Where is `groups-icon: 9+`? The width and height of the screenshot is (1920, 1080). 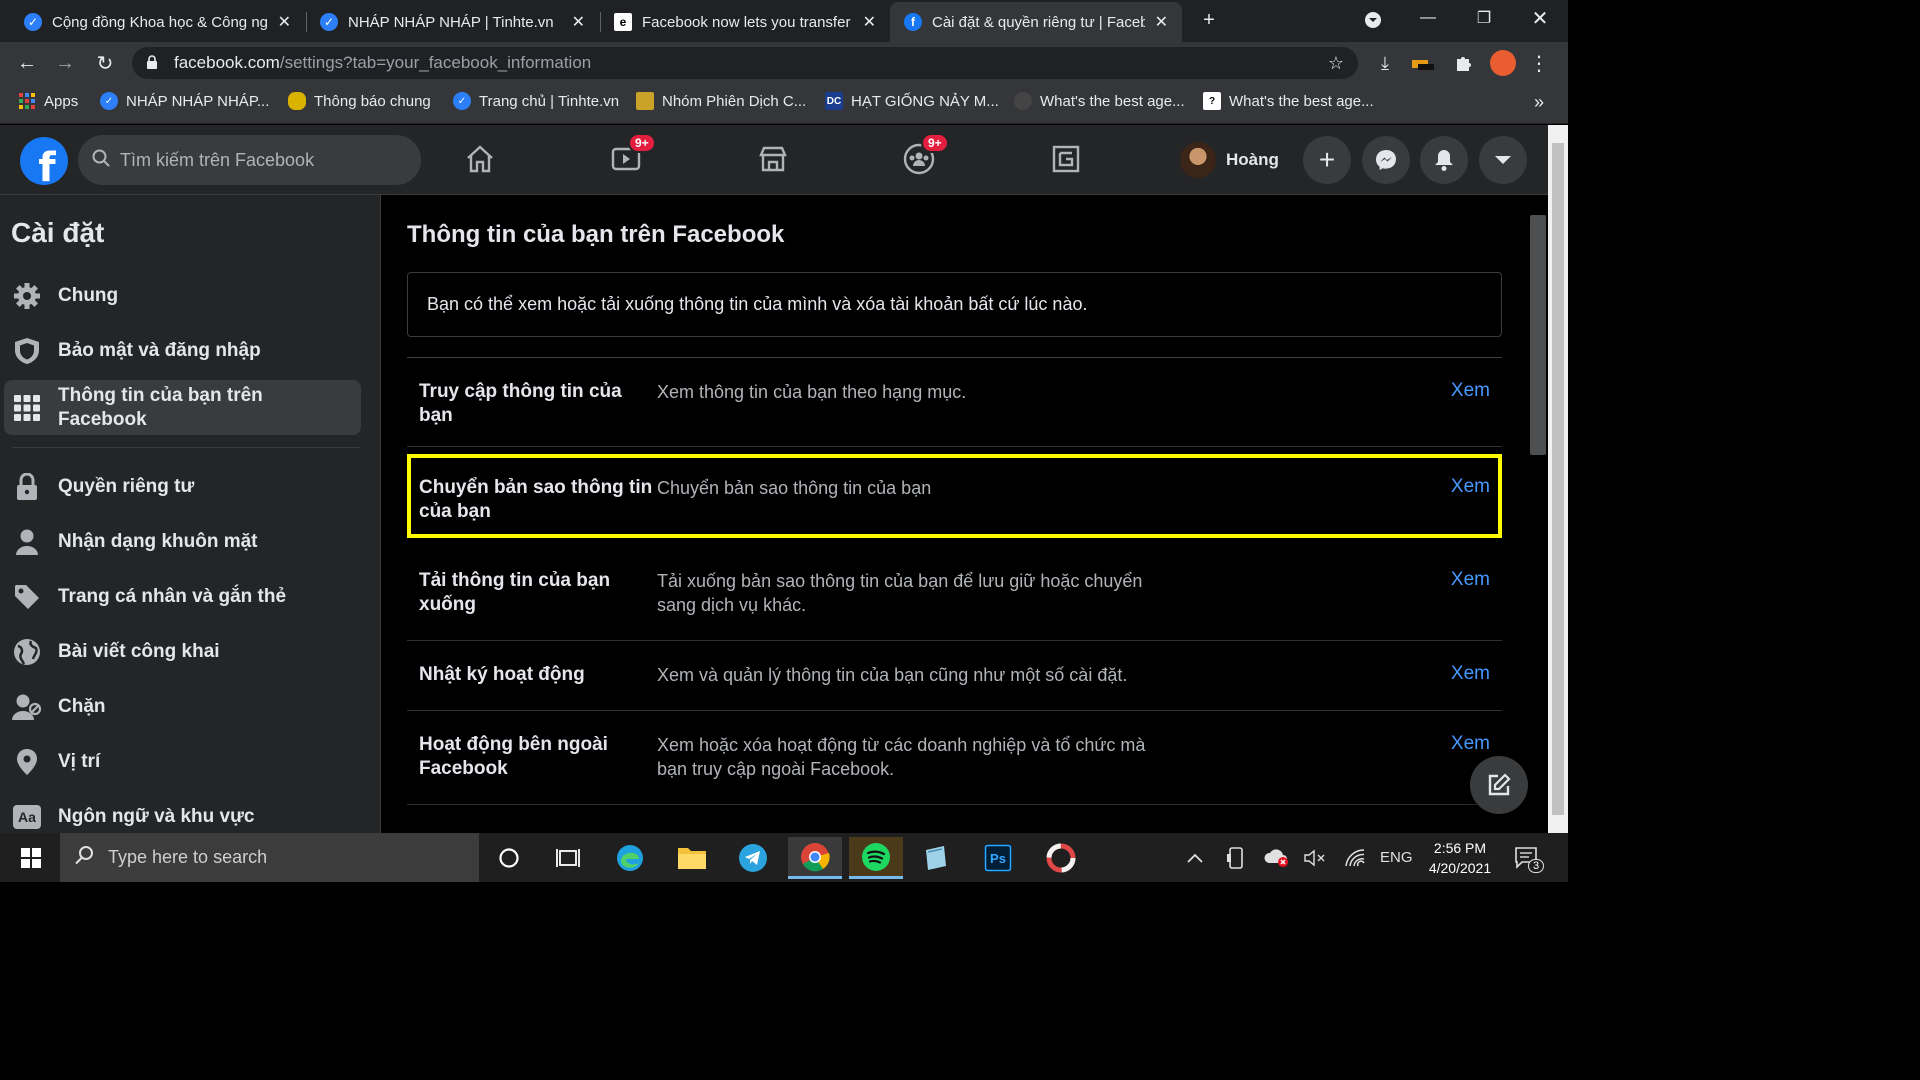 groups-icon: 9+ is located at coordinates (924, 156).